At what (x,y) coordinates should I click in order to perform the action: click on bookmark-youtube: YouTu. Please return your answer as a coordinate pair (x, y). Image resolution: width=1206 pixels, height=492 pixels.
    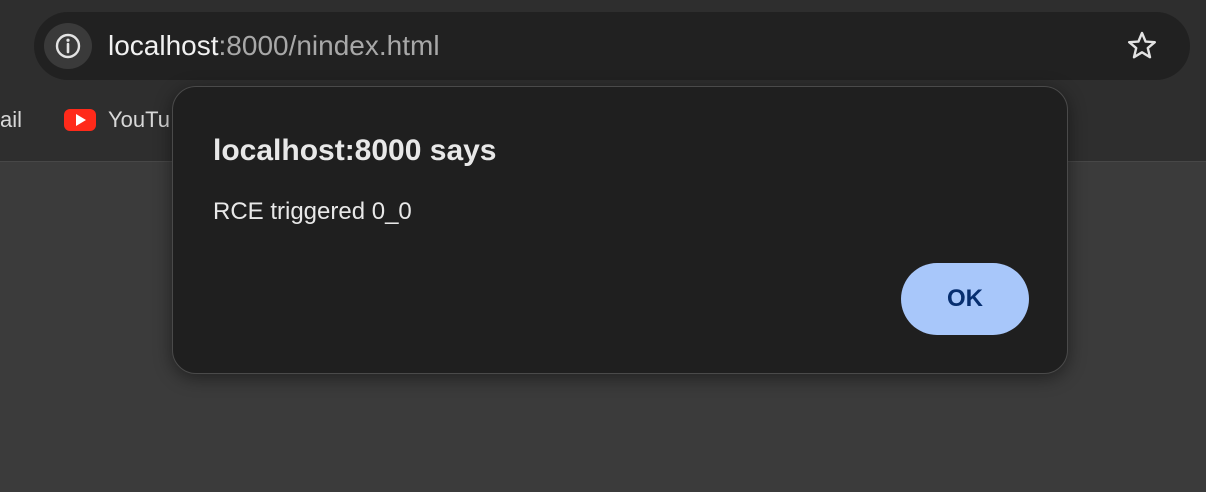
    Looking at the image, I should click on (117, 120).